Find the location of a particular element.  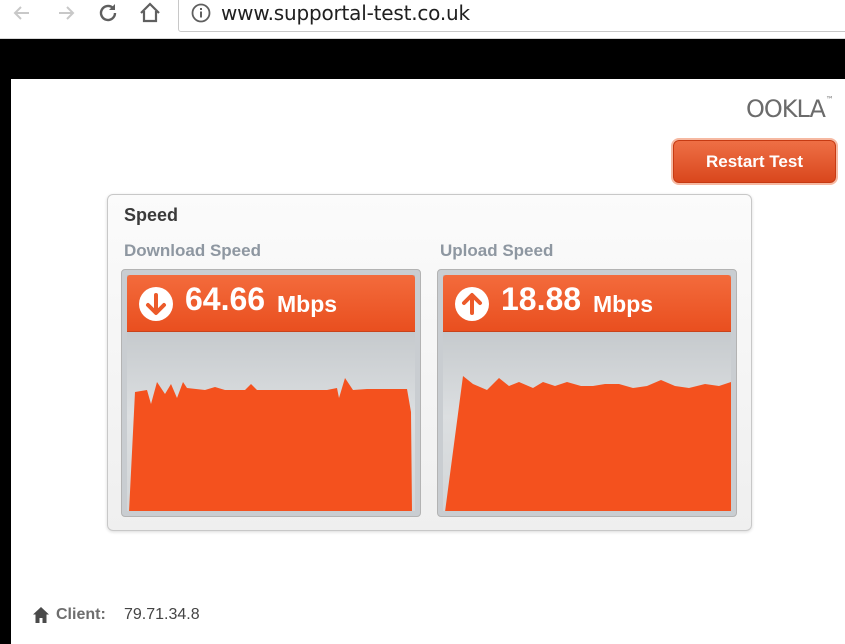

arrow-up-circle-icon is located at coordinates (472, 304).